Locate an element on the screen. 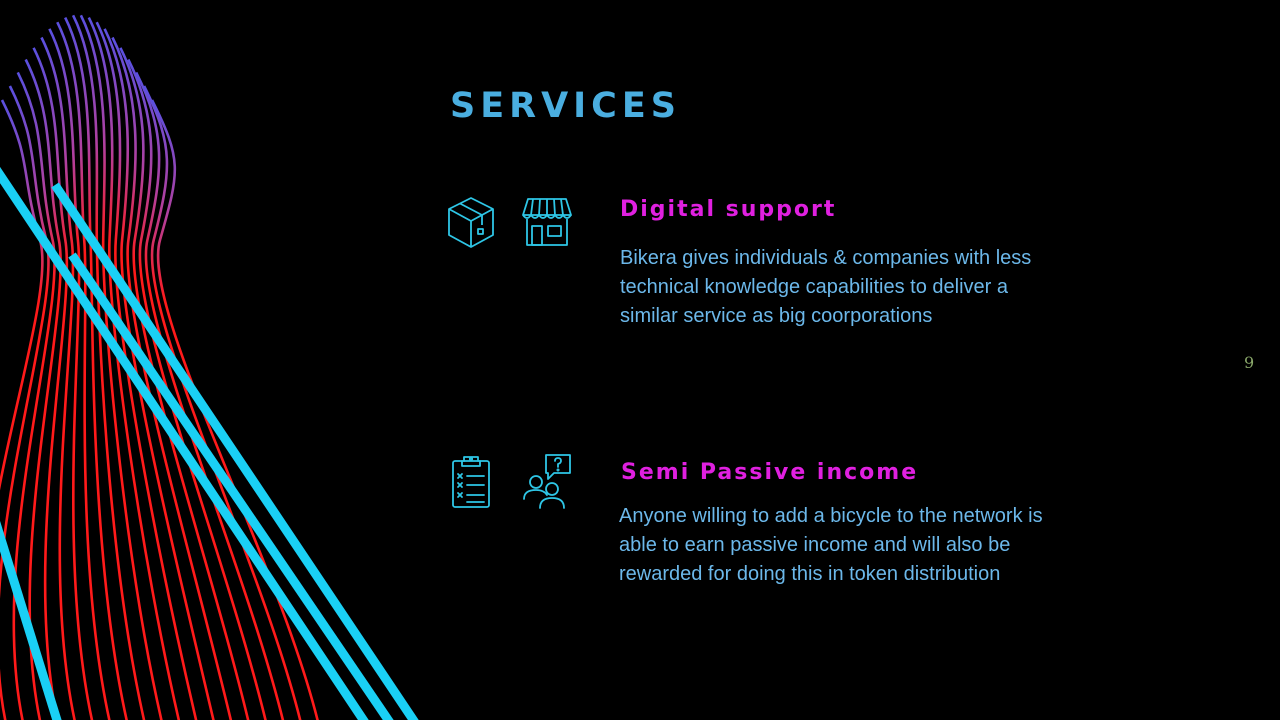 The image size is (1280, 720). wave-line is located at coordinates (159, 374).